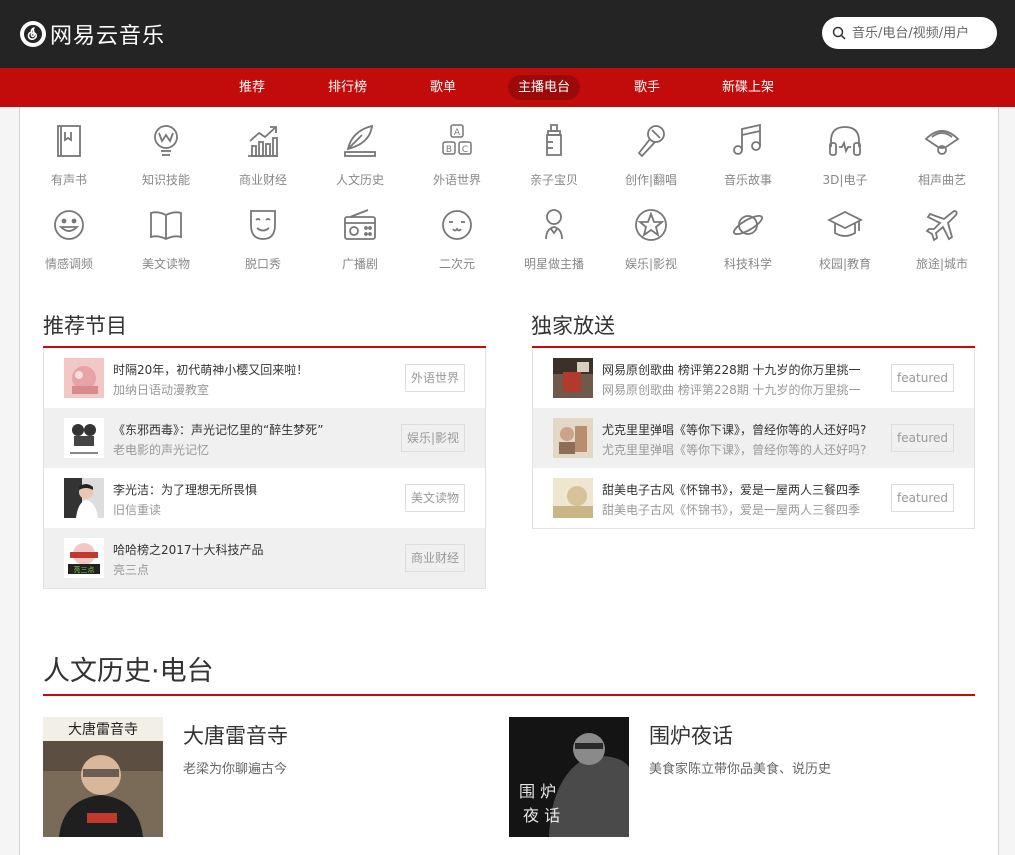  I want to click on tab-playlist: 歌单, so click(443, 87).